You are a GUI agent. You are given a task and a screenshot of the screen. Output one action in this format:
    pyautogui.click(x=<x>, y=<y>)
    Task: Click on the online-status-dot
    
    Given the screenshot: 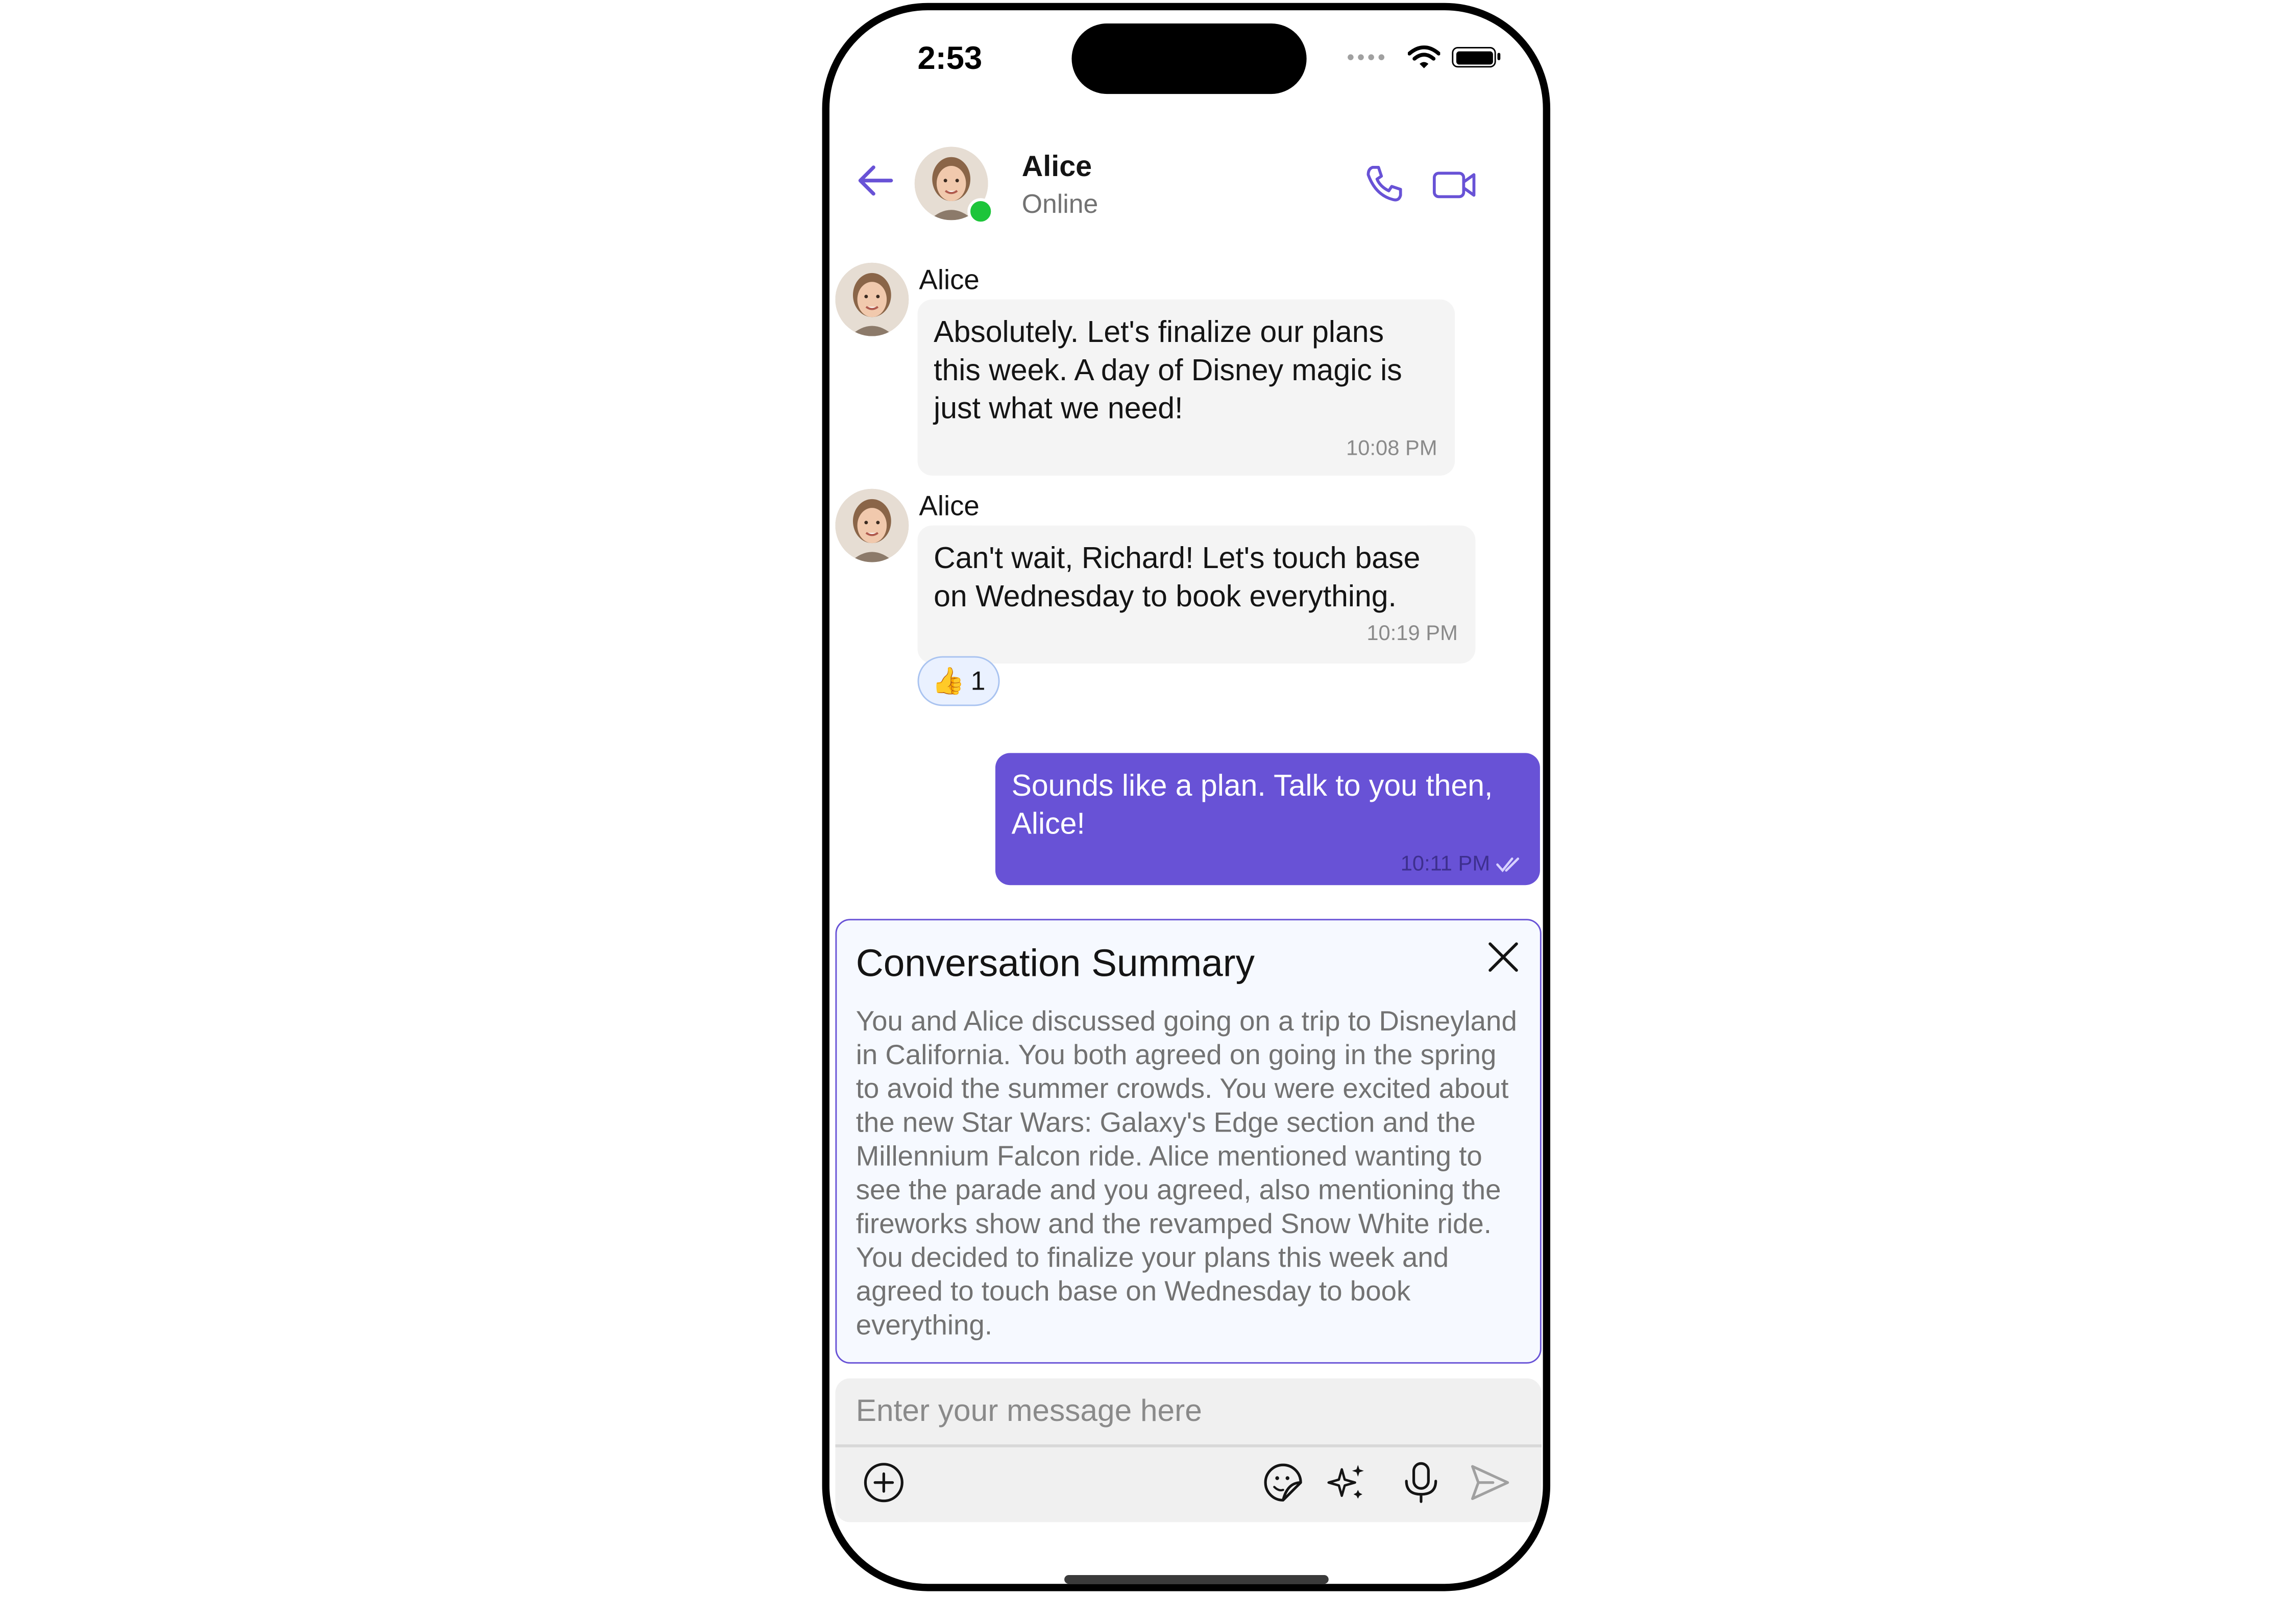 What is the action you would take?
    pyautogui.click(x=980, y=212)
    